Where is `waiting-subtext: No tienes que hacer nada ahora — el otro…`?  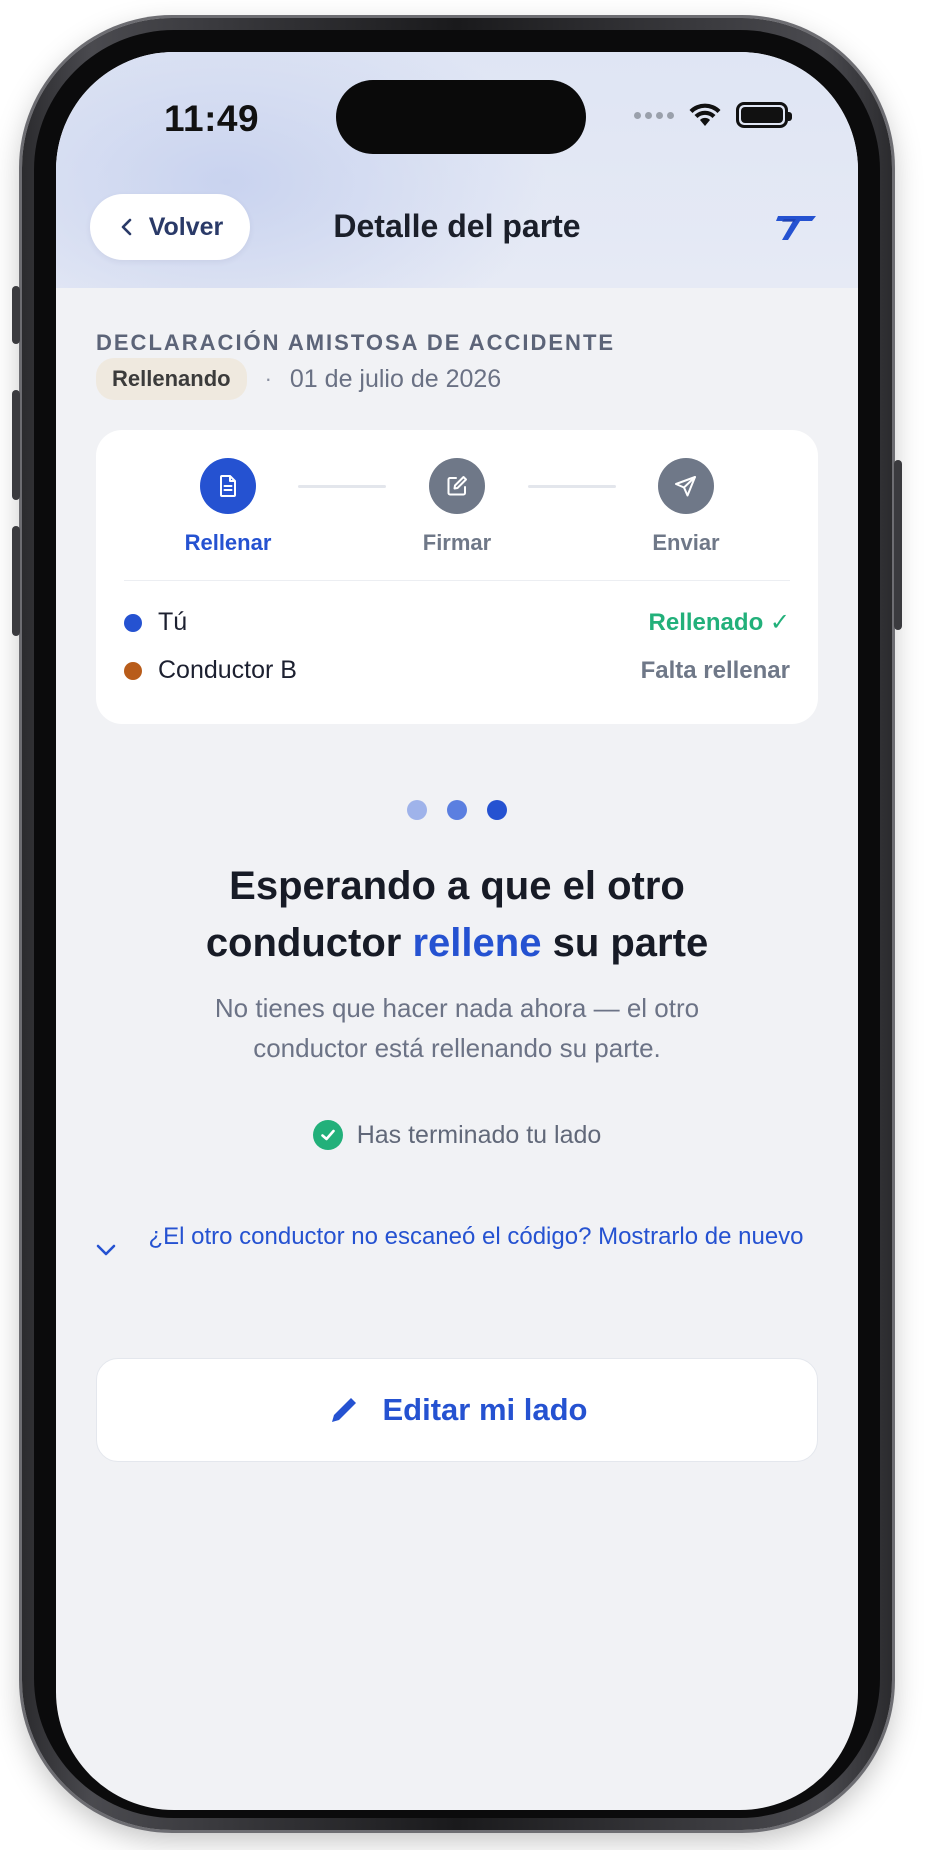
waiting-subtext: No tienes que hacer nada ahora — el otro… is located at coordinates (457, 1028).